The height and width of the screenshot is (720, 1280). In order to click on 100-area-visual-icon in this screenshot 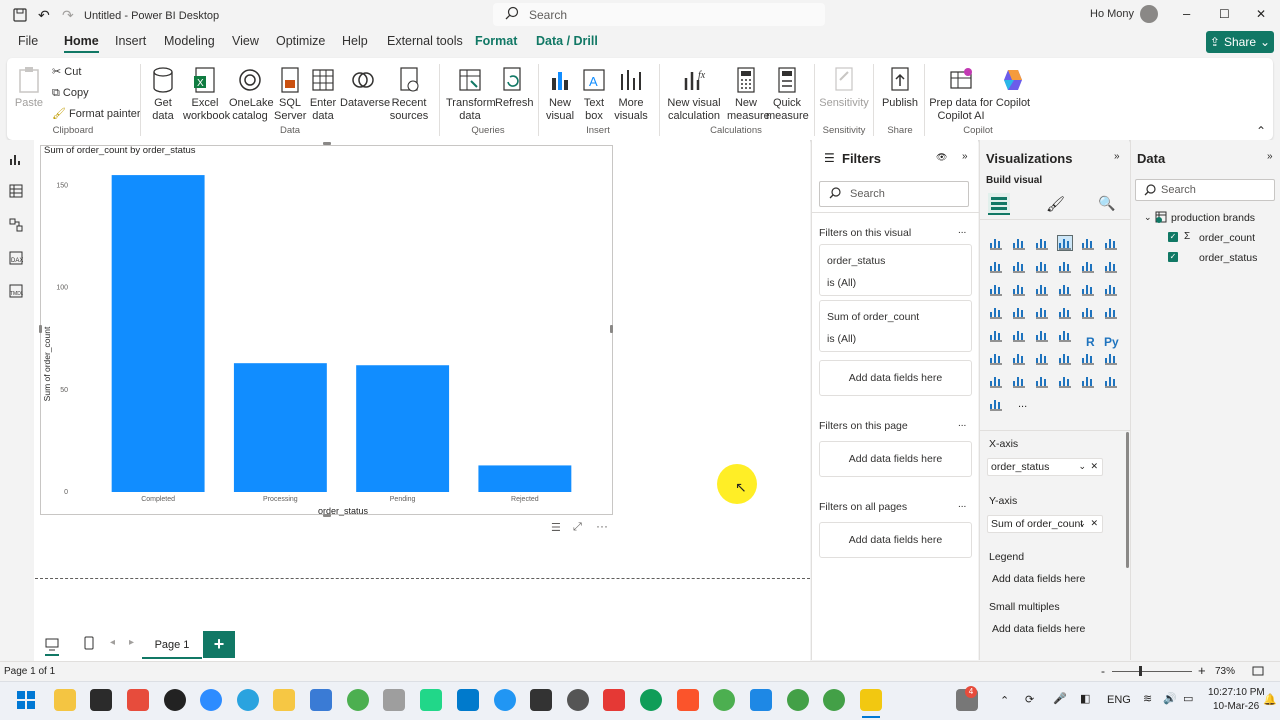, I will do `click(1065, 266)`.